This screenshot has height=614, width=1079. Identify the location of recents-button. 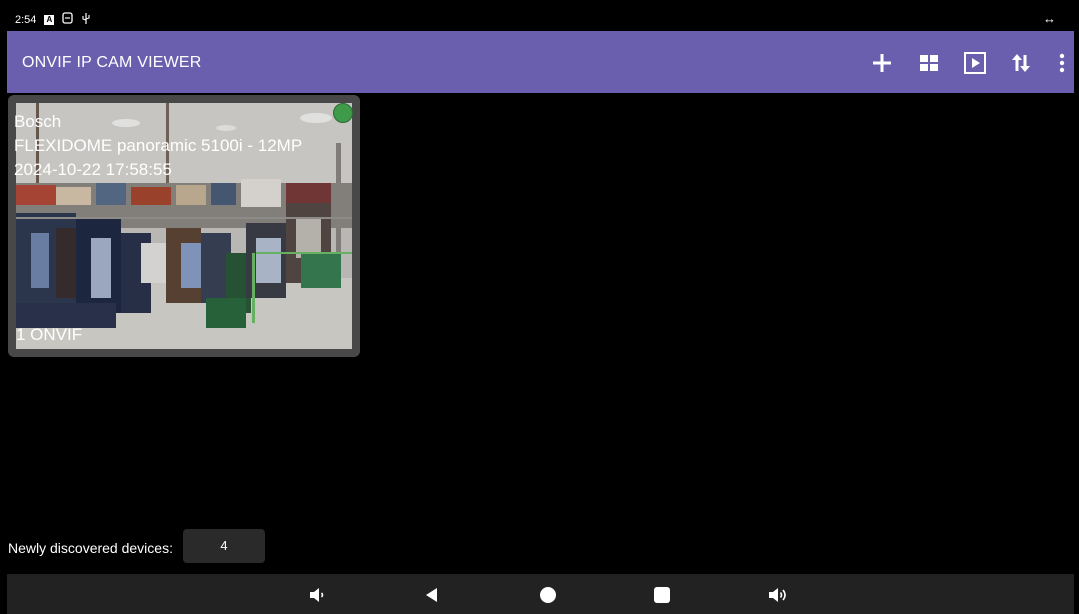
(662, 595).